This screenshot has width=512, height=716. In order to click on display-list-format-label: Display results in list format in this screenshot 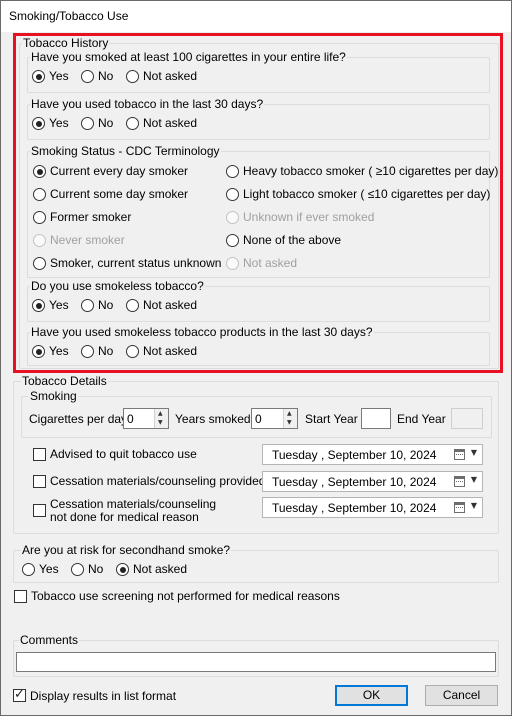, I will do `click(103, 696)`.